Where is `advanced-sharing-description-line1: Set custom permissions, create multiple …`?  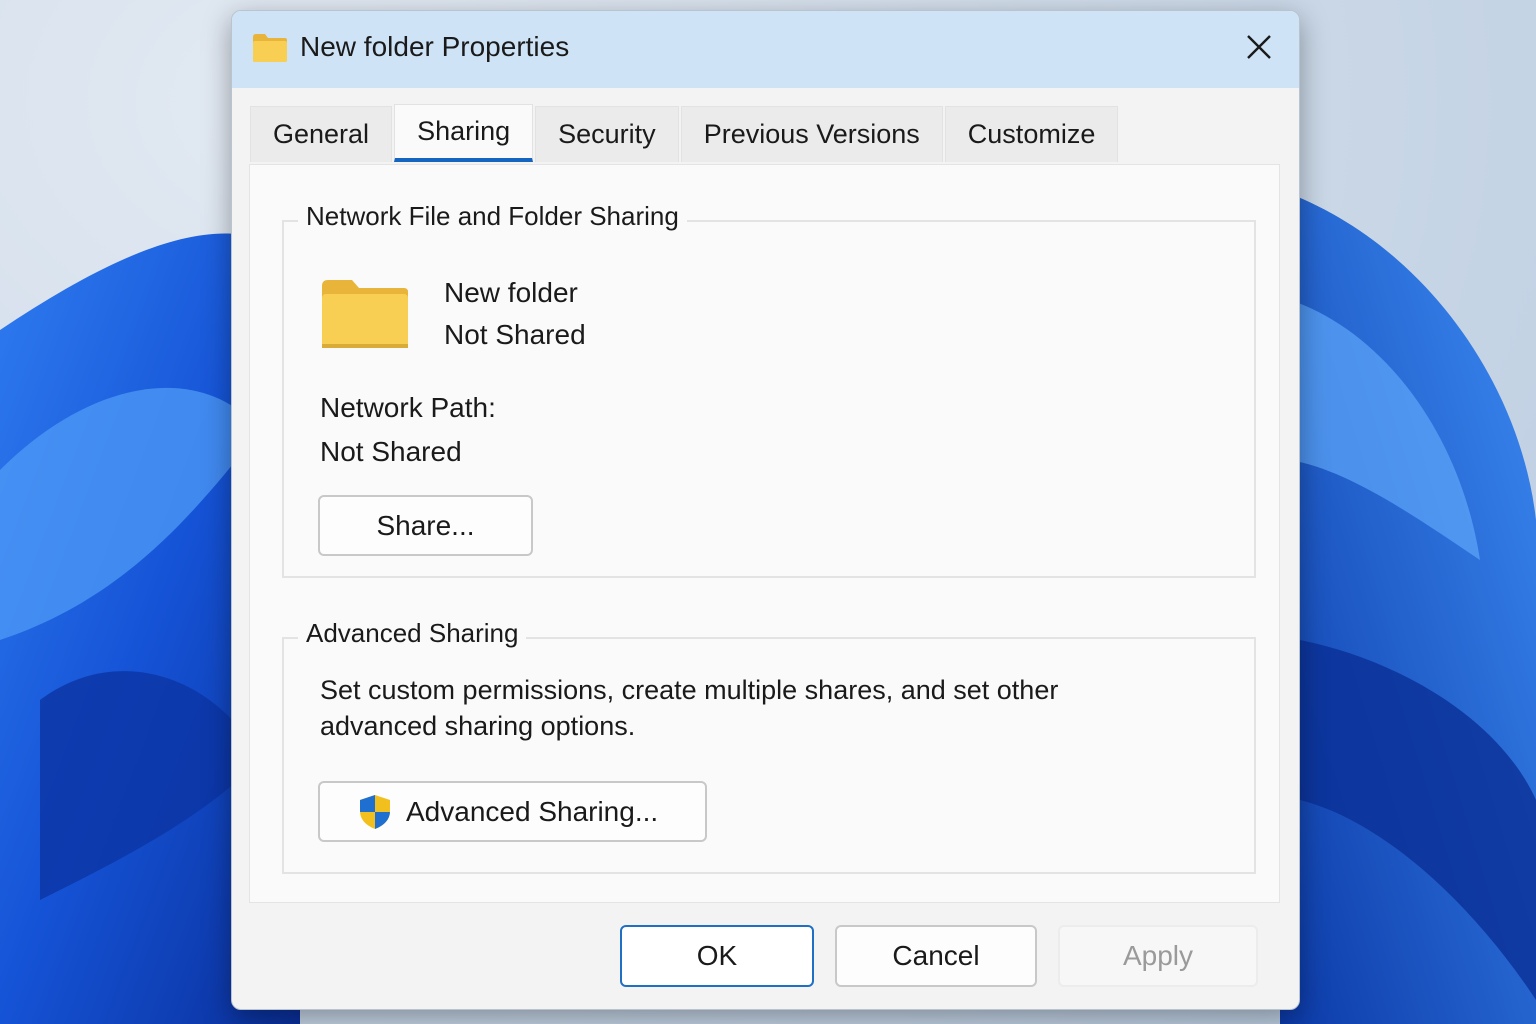 advanced-sharing-description-line1: Set custom permissions, create multiple … is located at coordinates (689, 690).